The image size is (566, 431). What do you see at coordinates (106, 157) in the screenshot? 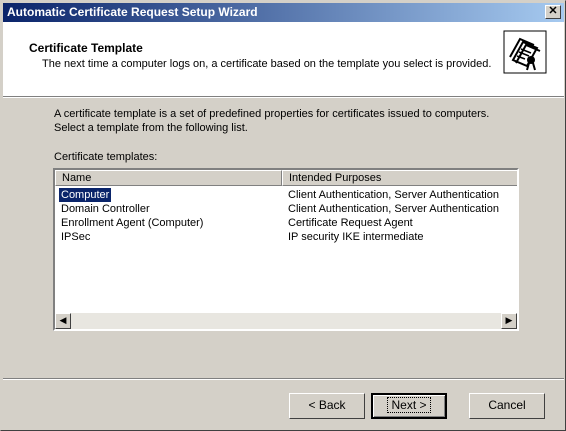
I see `templates-label: Certificate templates:` at bounding box center [106, 157].